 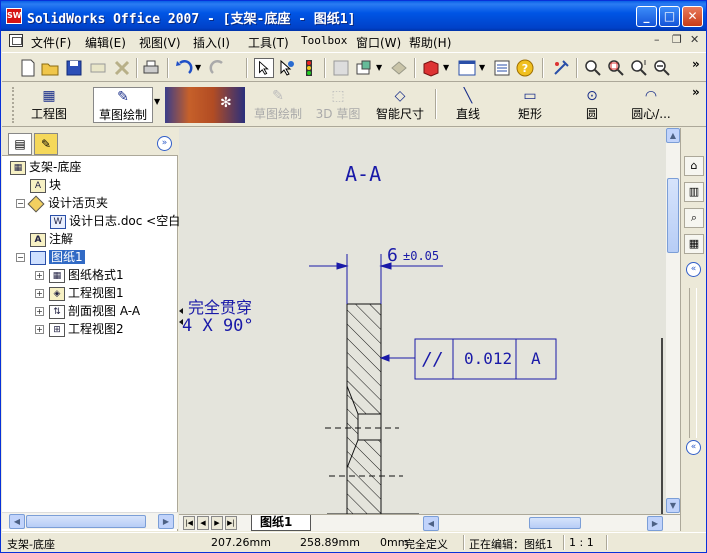 I want to click on solidworks-app-icon: SW, so click(x=14, y=16).